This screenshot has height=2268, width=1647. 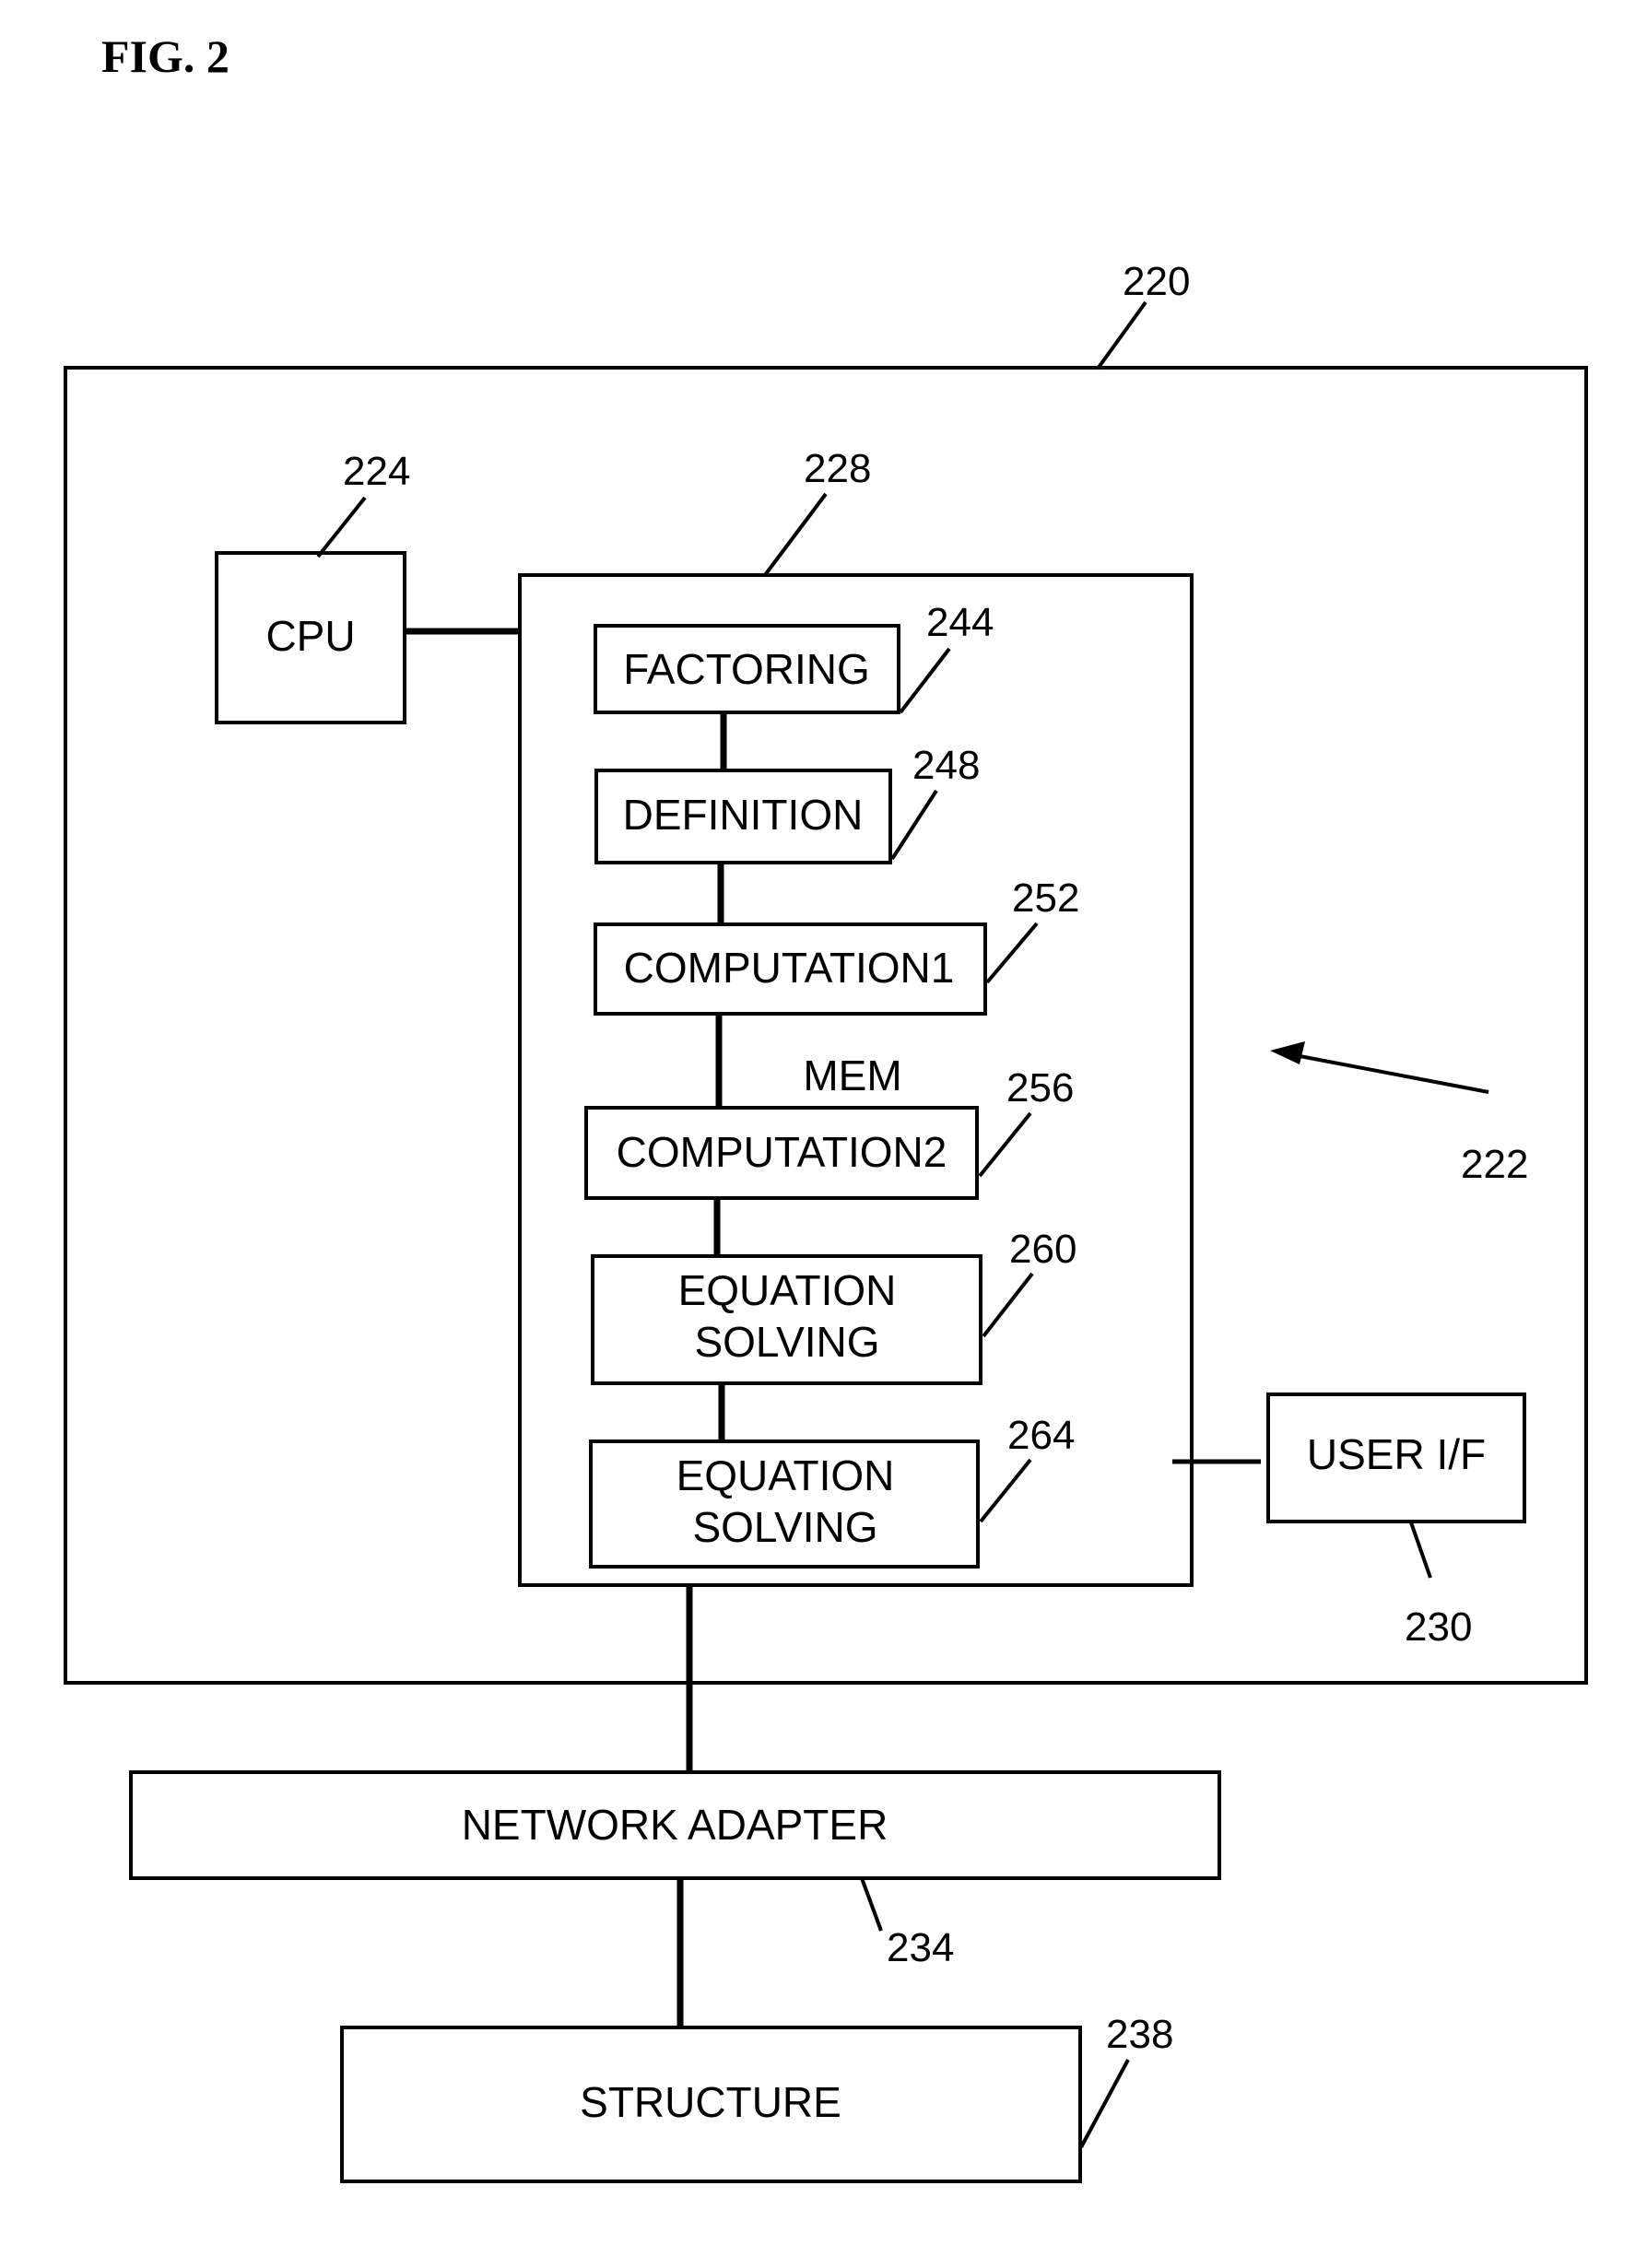 I want to click on memory-leader-line, so click(x=795, y=534).